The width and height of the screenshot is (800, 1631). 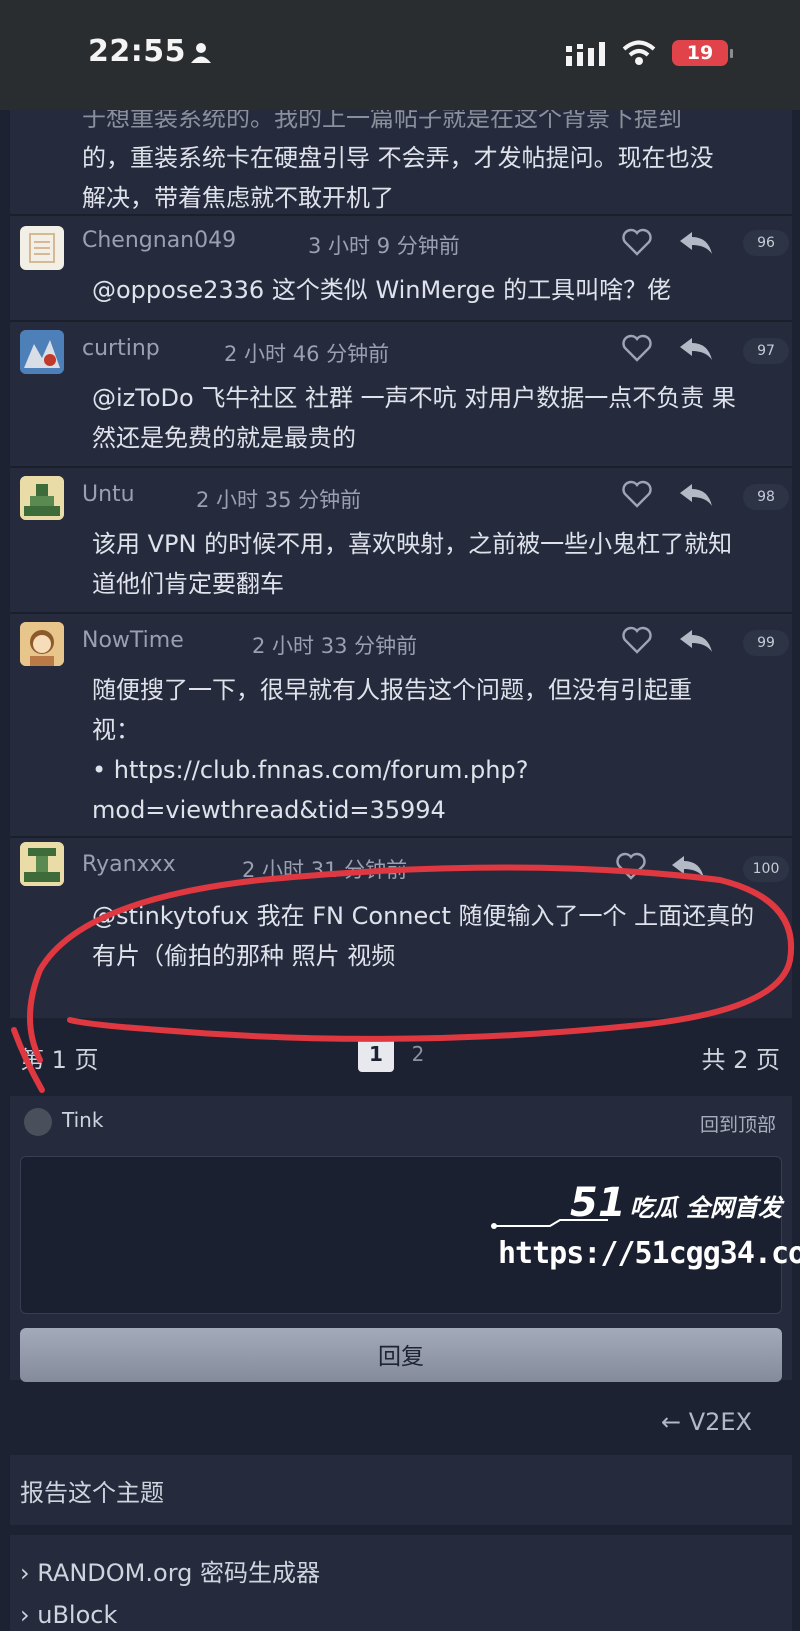 What do you see at coordinates (92, 1490) in the screenshot?
I see `report-topic-link: 报告这个主题` at bounding box center [92, 1490].